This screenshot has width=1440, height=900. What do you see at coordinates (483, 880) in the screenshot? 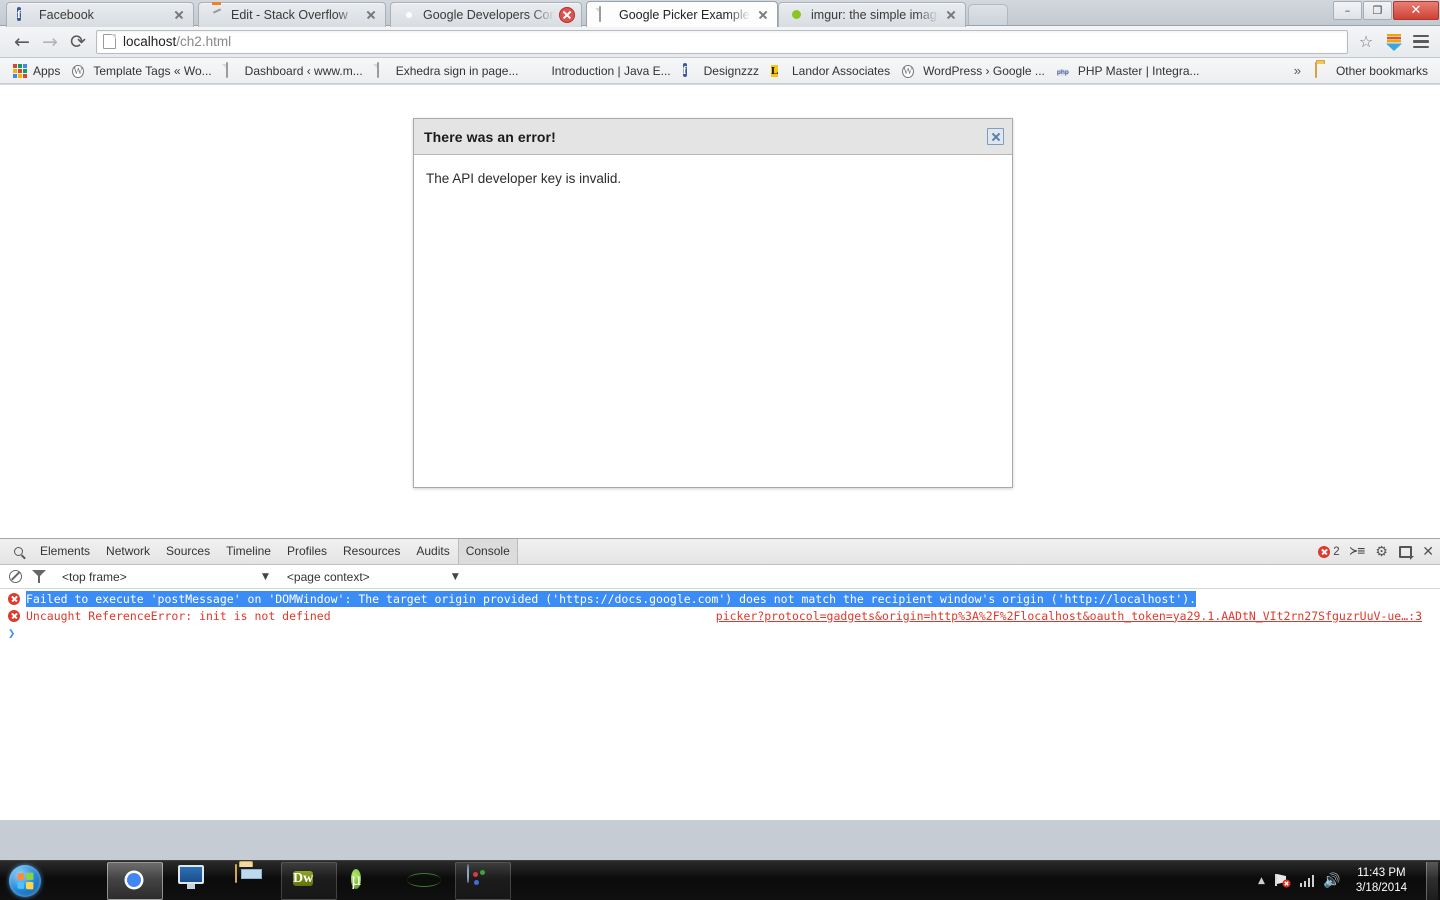
I see `taskbar-paint-button` at bounding box center [483, 880].